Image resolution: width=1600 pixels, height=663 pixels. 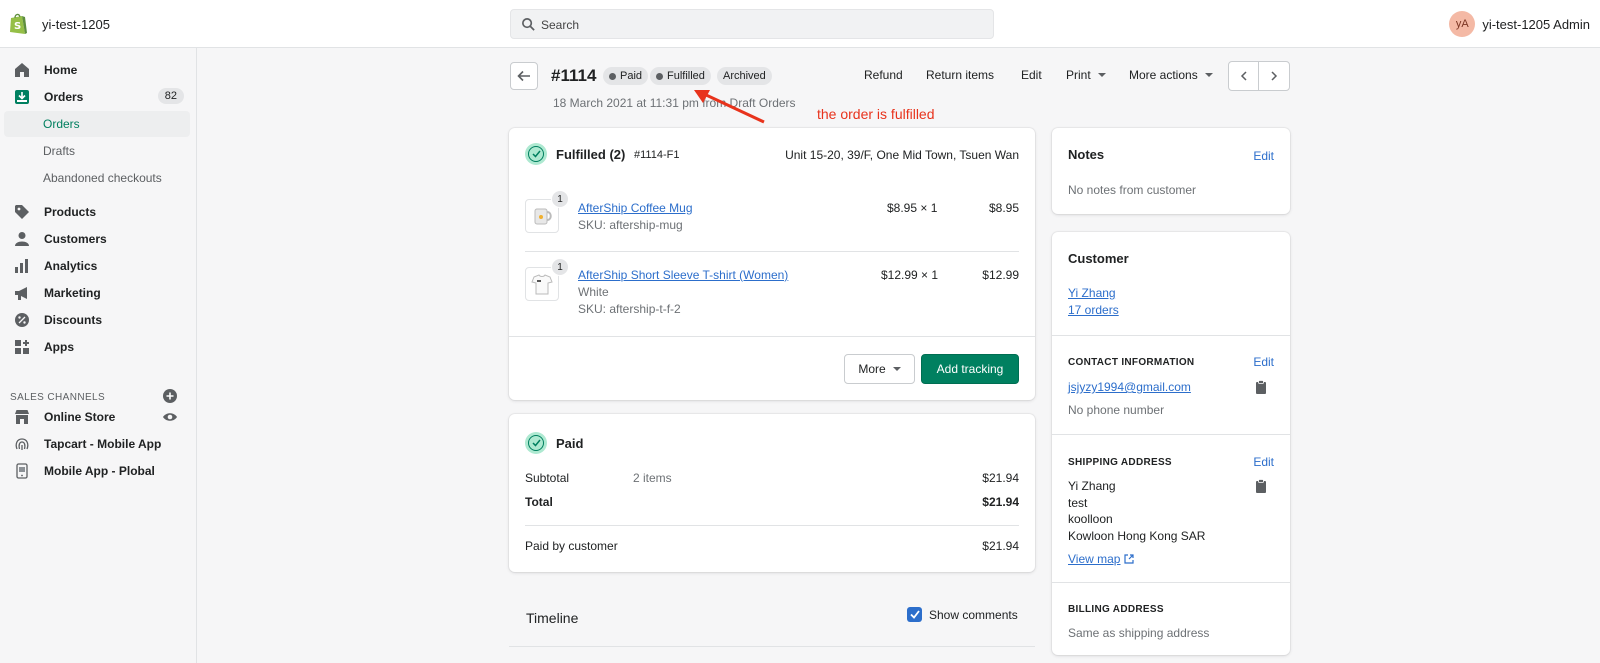 I want to click on sidebar-item-orders: Orders 82, so click(x=97, y=97).